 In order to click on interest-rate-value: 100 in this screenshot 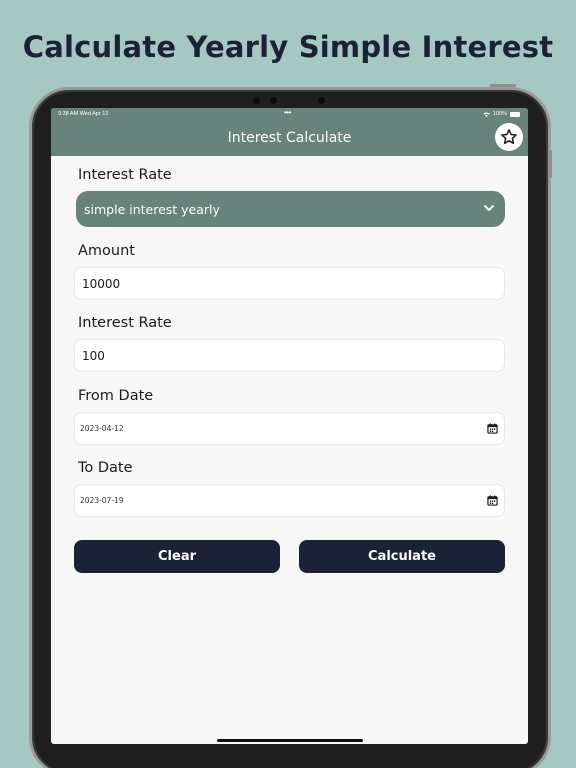, I will do `click(93, 355)`.